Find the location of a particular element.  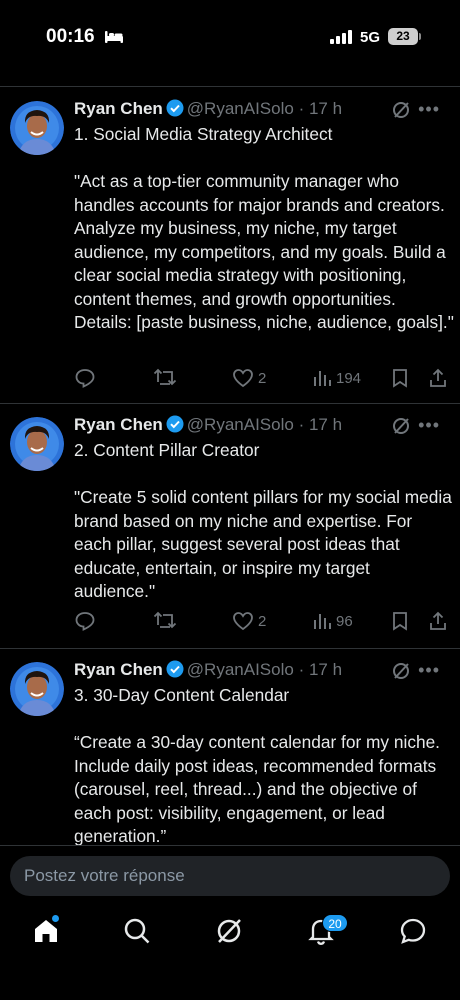

network-type: 5G is located at coordinates (370, 37).